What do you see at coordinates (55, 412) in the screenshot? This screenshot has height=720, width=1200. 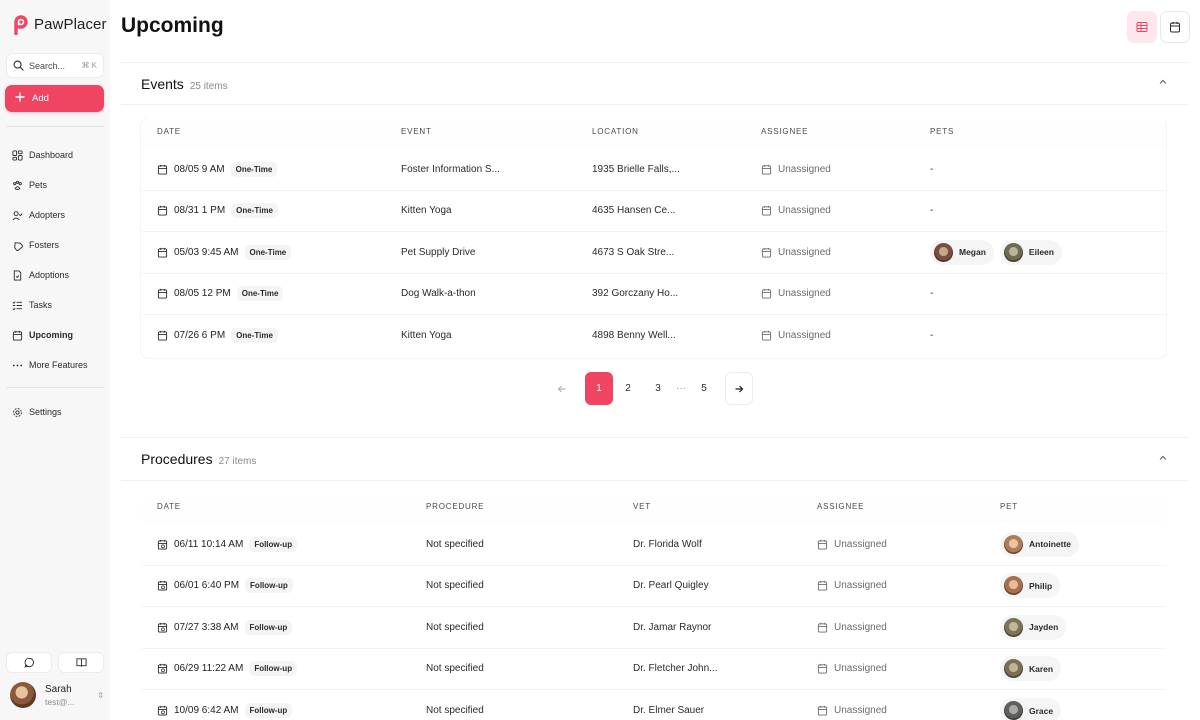 I see `sidebar-item-settings: Settings` at bounding box center [55, 412].